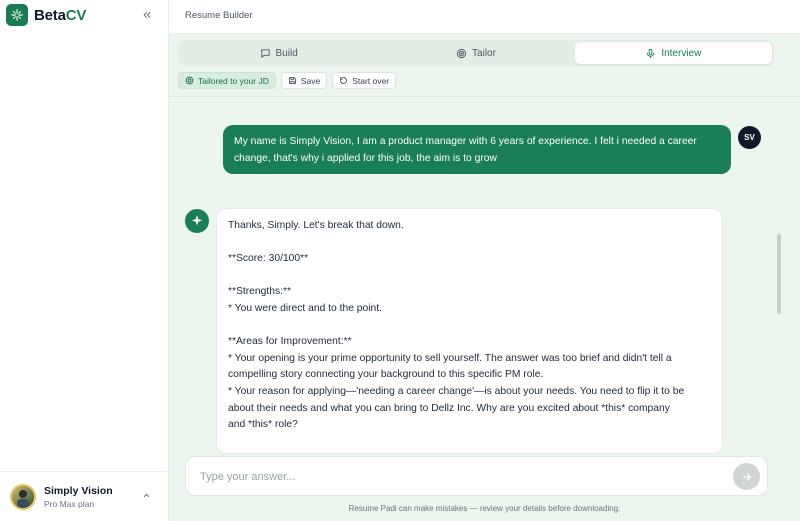  Describe the element at coordinates (651, 53) in the screenshot. I see `microphone-icon` at that location.